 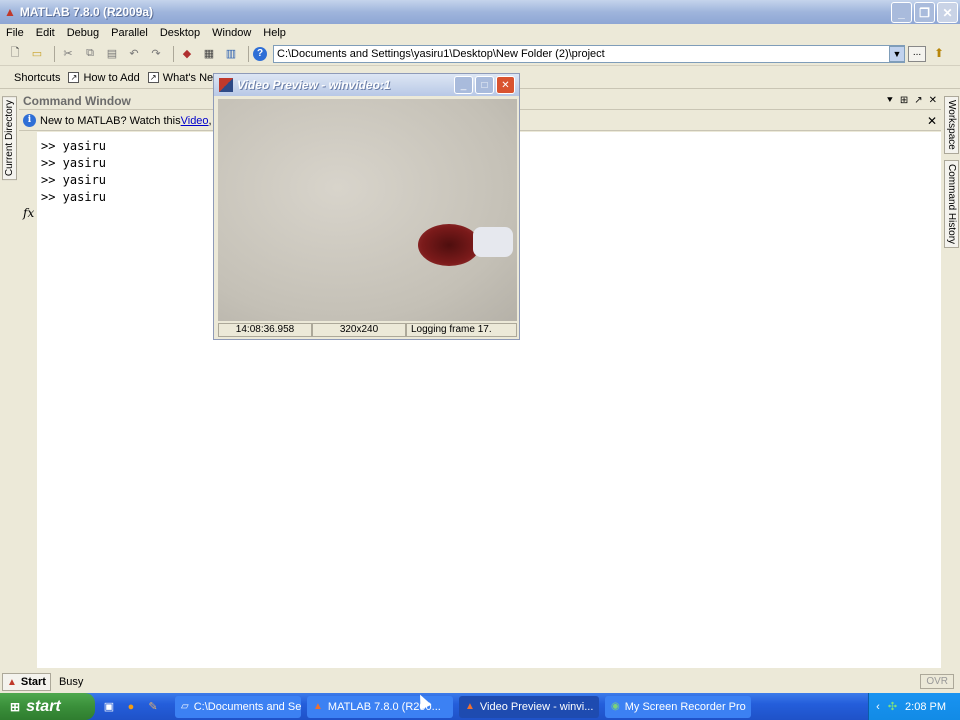 What do you see at coordinates (924, 12) in the screenshot?
I see `maximize-button: ❐` at bounding box center [924, 12].